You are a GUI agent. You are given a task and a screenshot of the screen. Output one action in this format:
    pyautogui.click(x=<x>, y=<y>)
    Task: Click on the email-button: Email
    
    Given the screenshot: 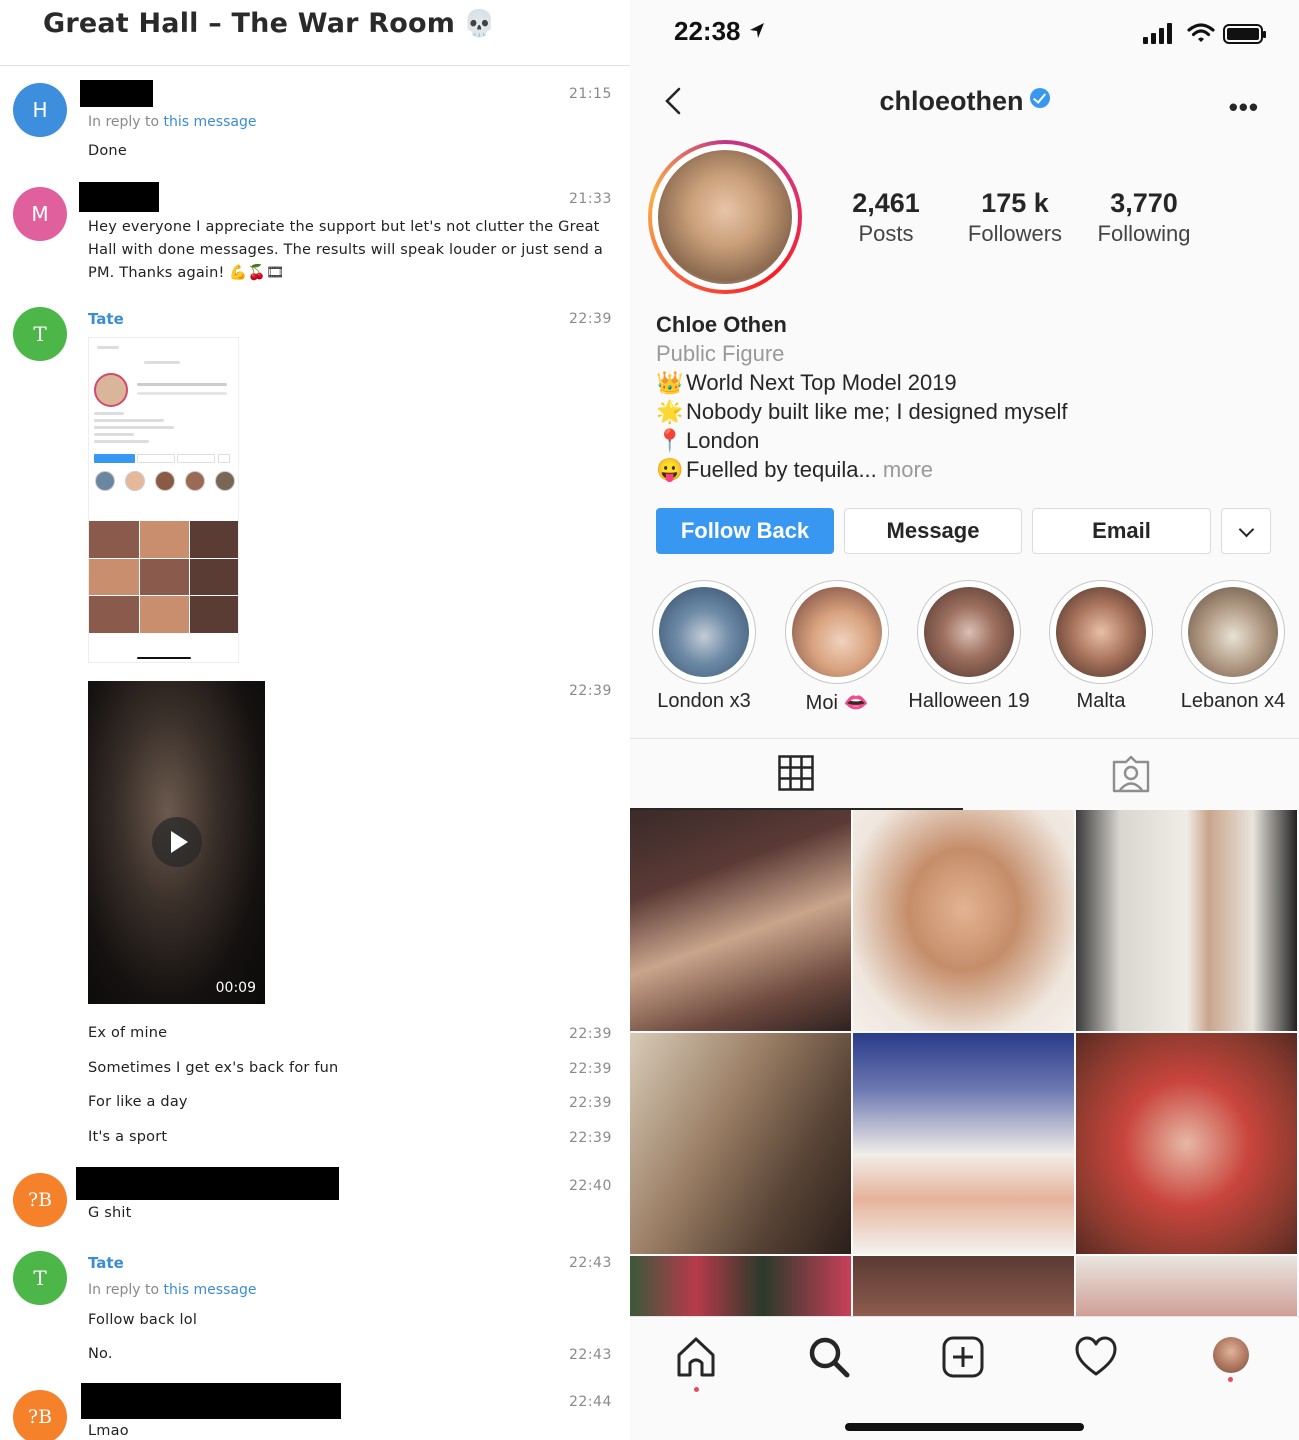 What is the action you would take?
    pyautogui.click(x=1121, y=531)
    